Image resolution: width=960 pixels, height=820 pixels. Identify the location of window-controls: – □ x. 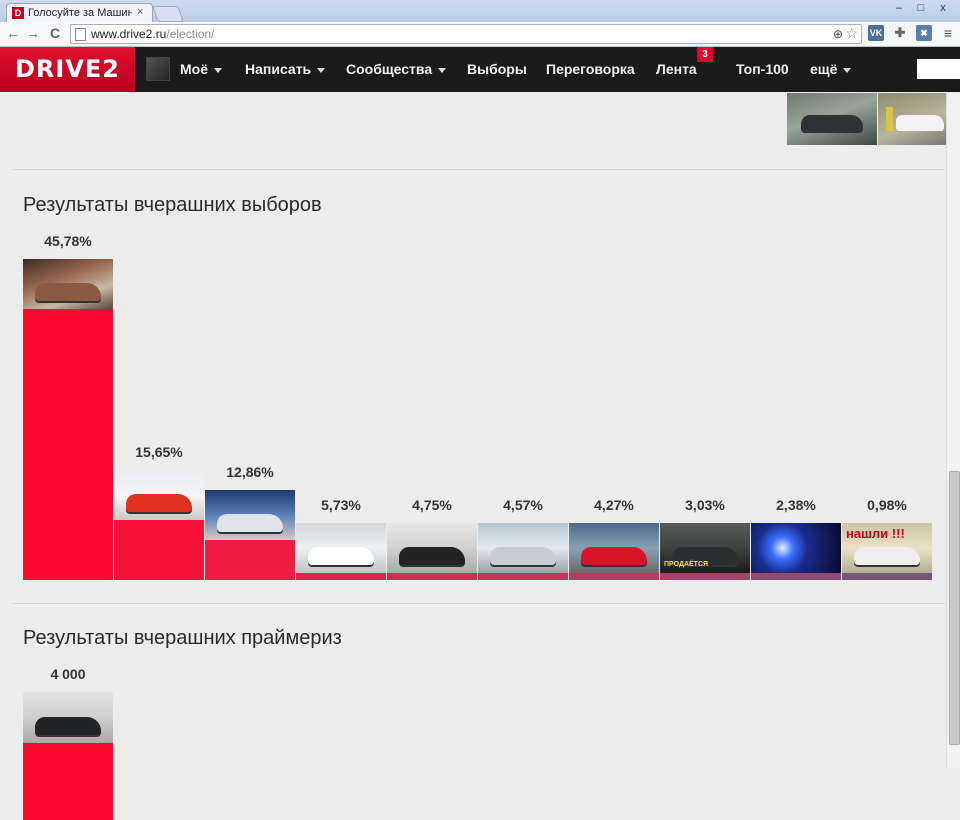
(921, 8).